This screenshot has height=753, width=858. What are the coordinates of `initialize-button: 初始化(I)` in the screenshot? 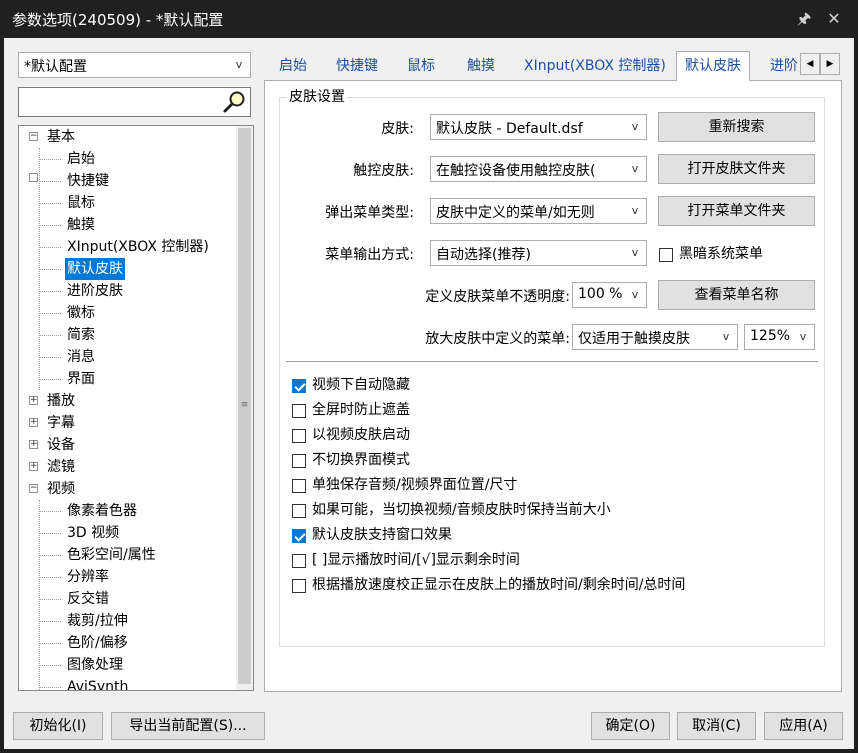 It's located at (58, 726).